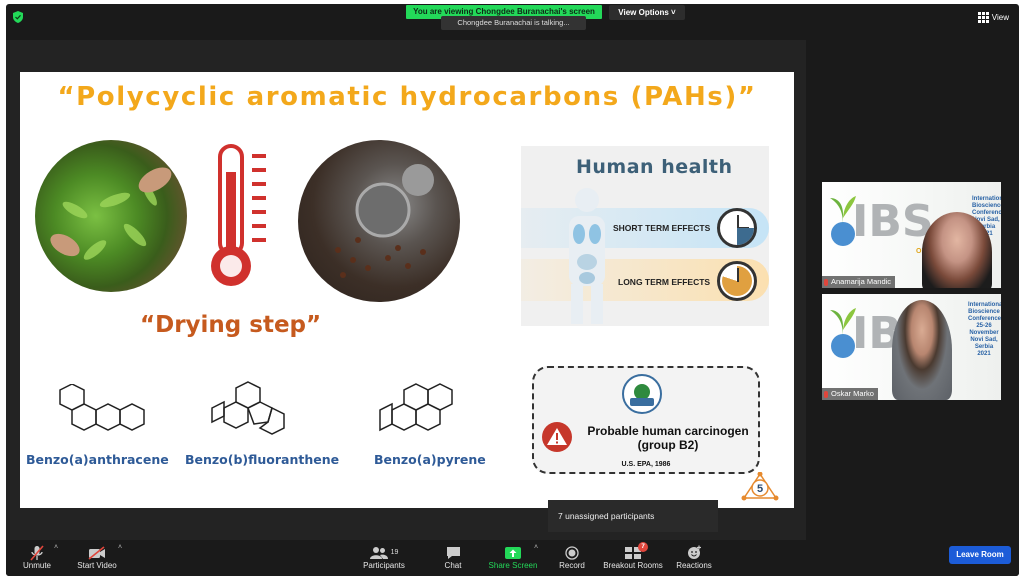  What do you see at coordinates (694, 552) in the screenshot?
I see `smiley-plus-icon` at bounding box center [694, 552].